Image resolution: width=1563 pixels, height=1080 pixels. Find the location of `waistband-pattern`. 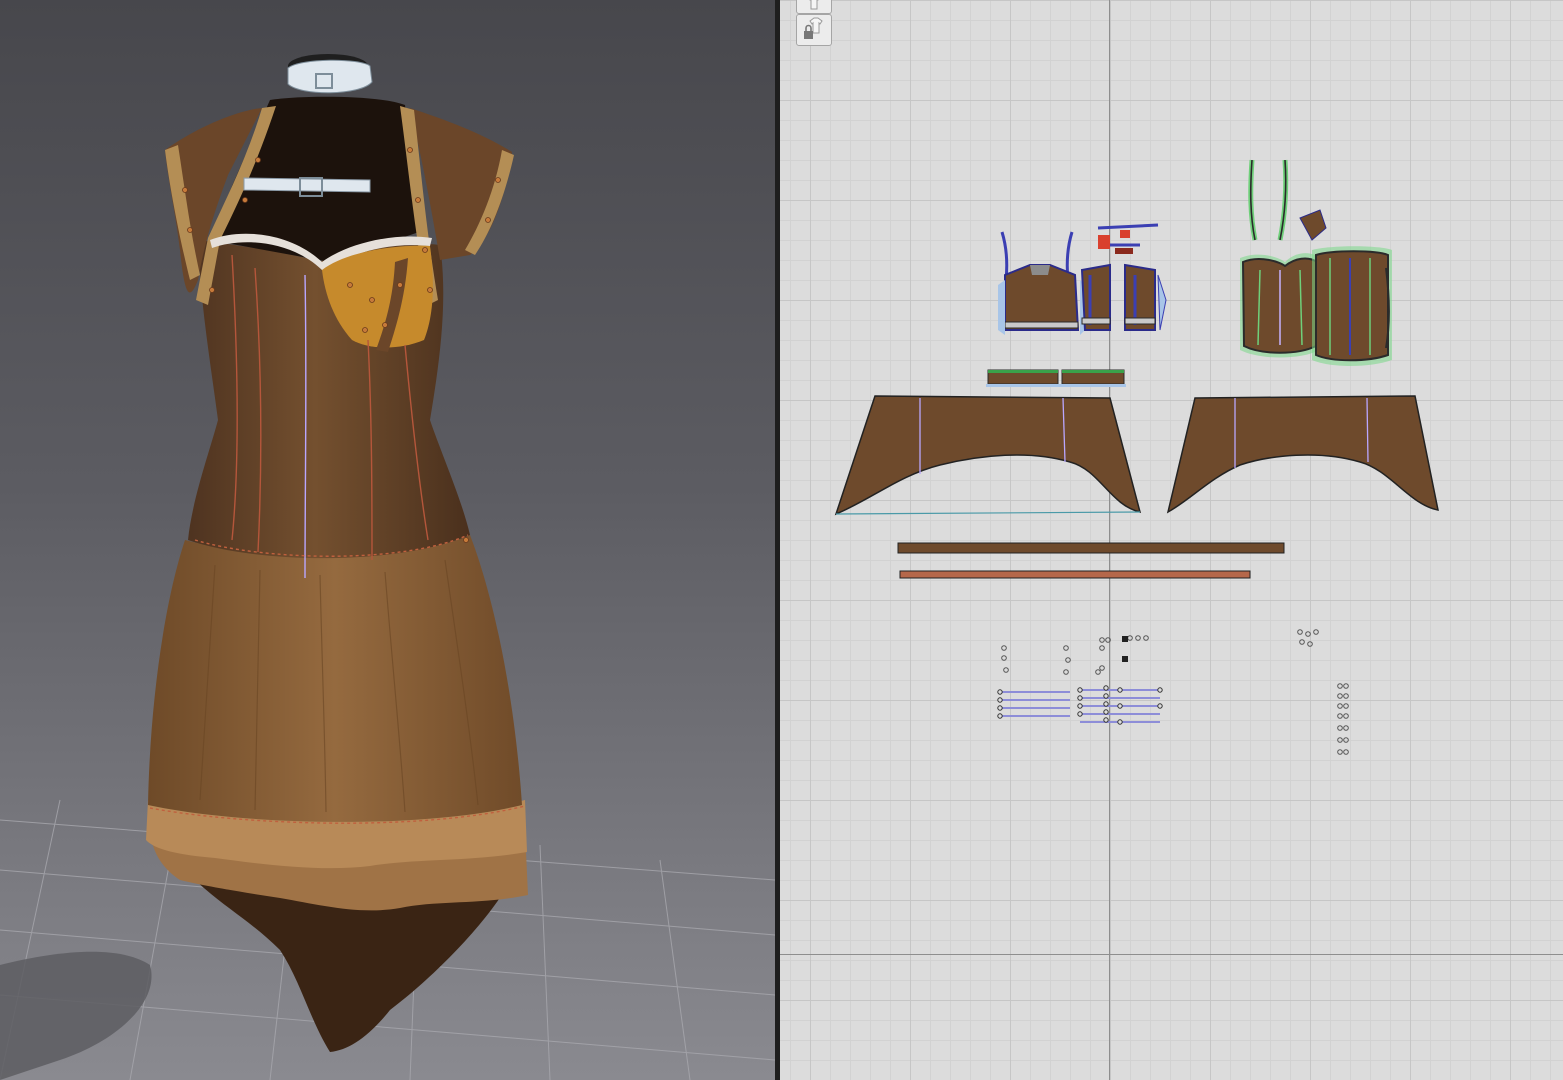

waistband-pattern is located at coordinates (1091, 548).